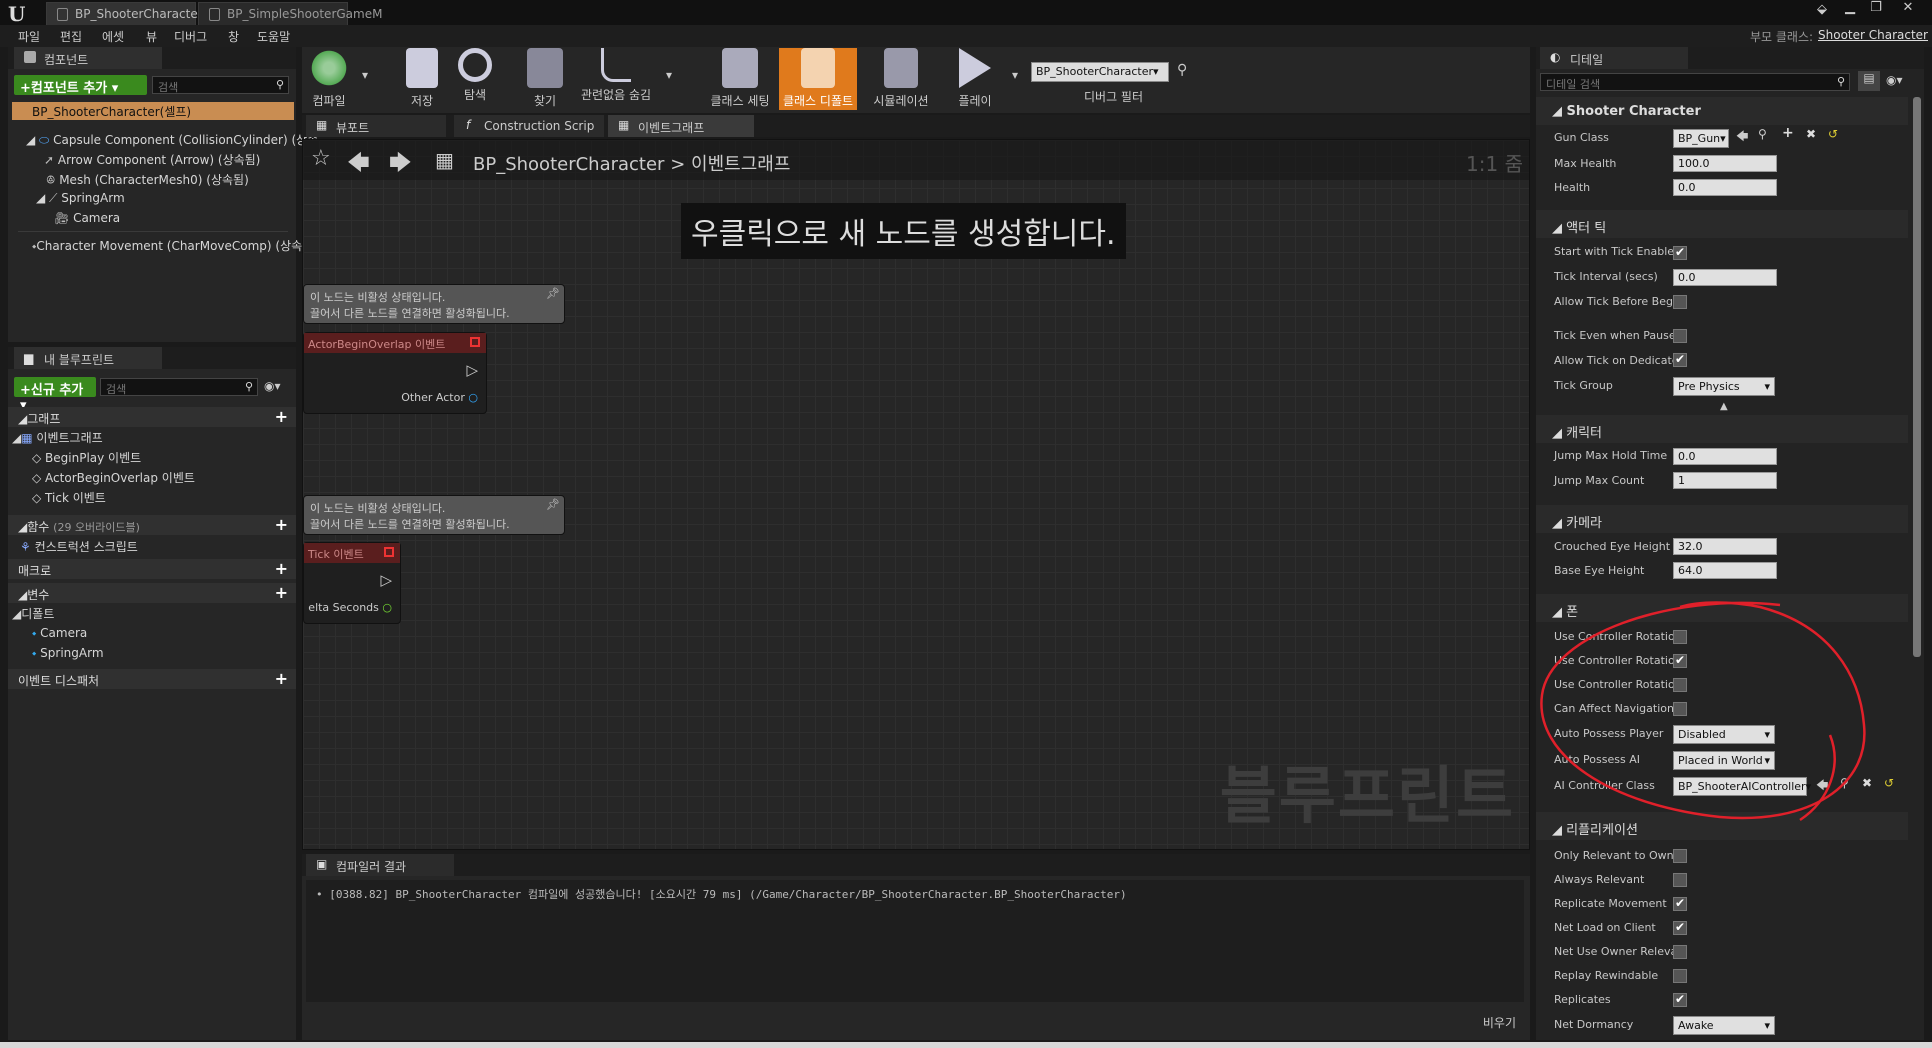  What do you see at coordinates (352, 583) in the screenshot?
I see `tick-node: Tick 이벤트 ▷ elta Seconds ○` at bounding box center [352, 583].